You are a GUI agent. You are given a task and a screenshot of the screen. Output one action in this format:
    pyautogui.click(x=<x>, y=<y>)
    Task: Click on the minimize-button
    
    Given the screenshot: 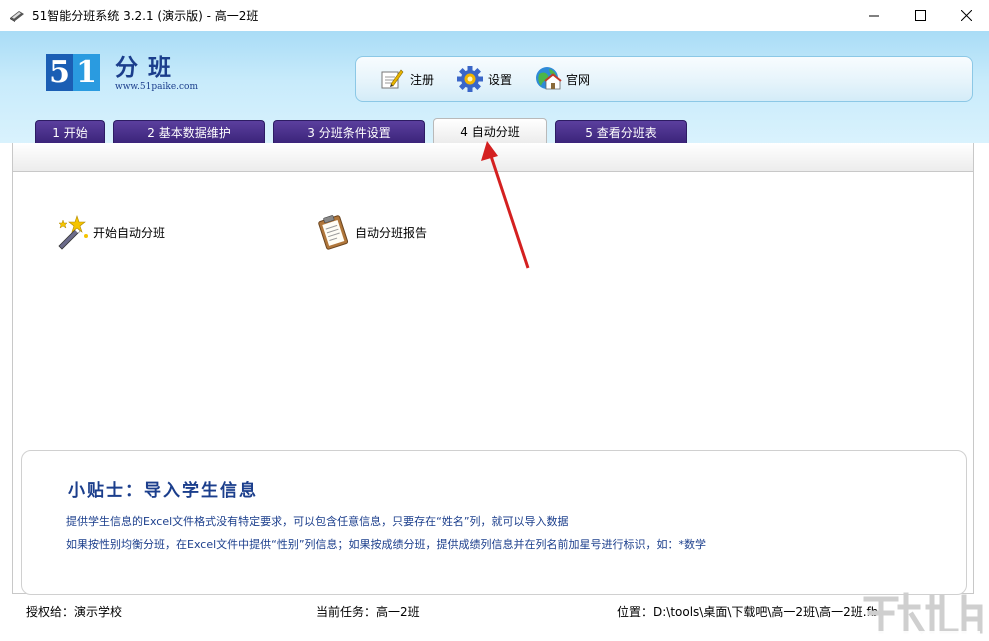 What is the action you would take?
    pyautogui.click(x=874, y=15)
    